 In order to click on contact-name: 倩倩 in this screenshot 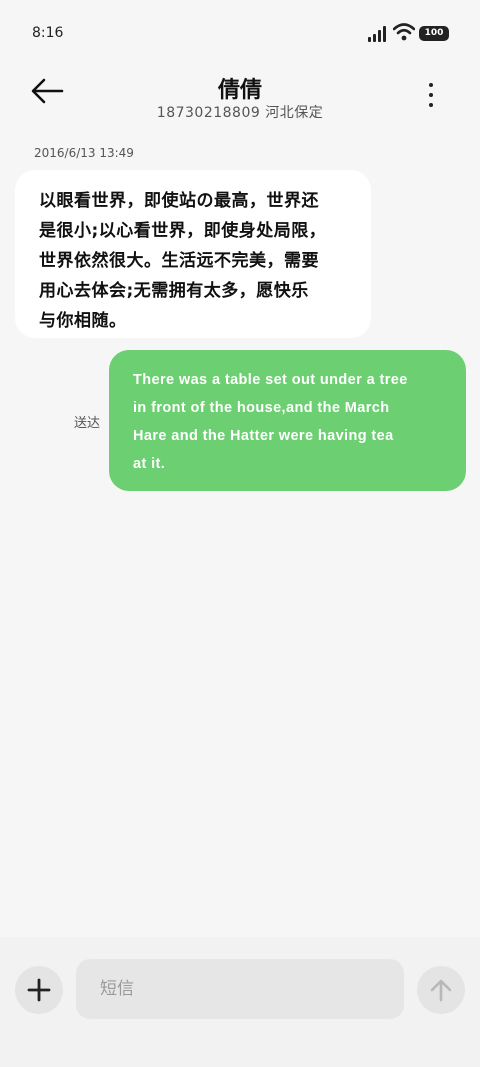, I will do `click(239, 90)`.